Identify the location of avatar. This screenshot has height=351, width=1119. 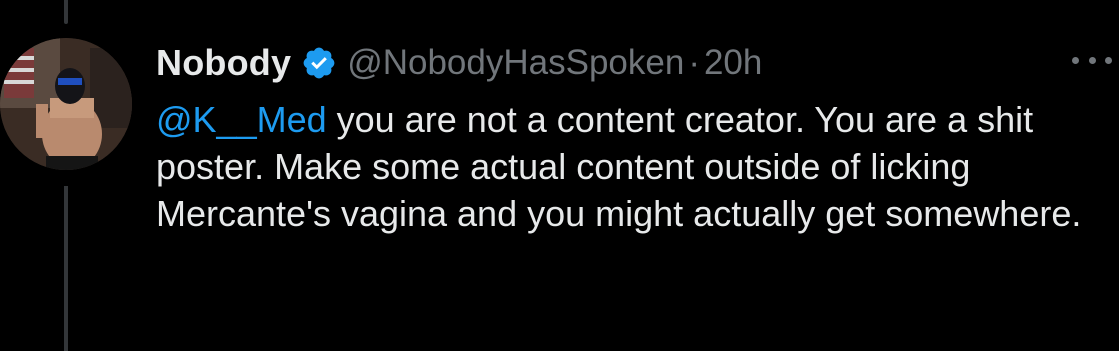
(66, 104).